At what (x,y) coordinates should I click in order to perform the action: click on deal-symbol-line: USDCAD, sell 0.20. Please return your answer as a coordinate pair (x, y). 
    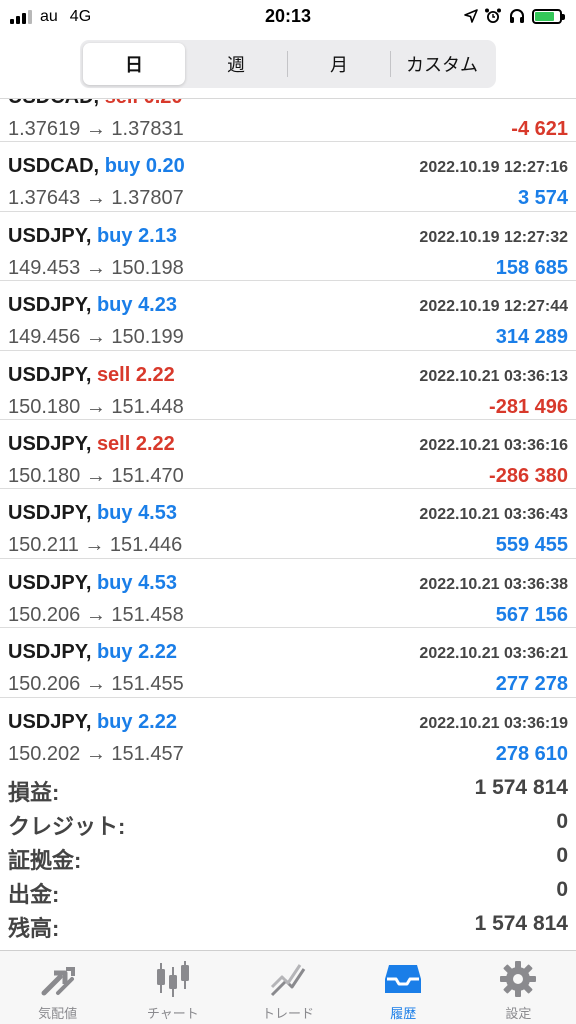
    Looking at the image, I should click on (95, 104).